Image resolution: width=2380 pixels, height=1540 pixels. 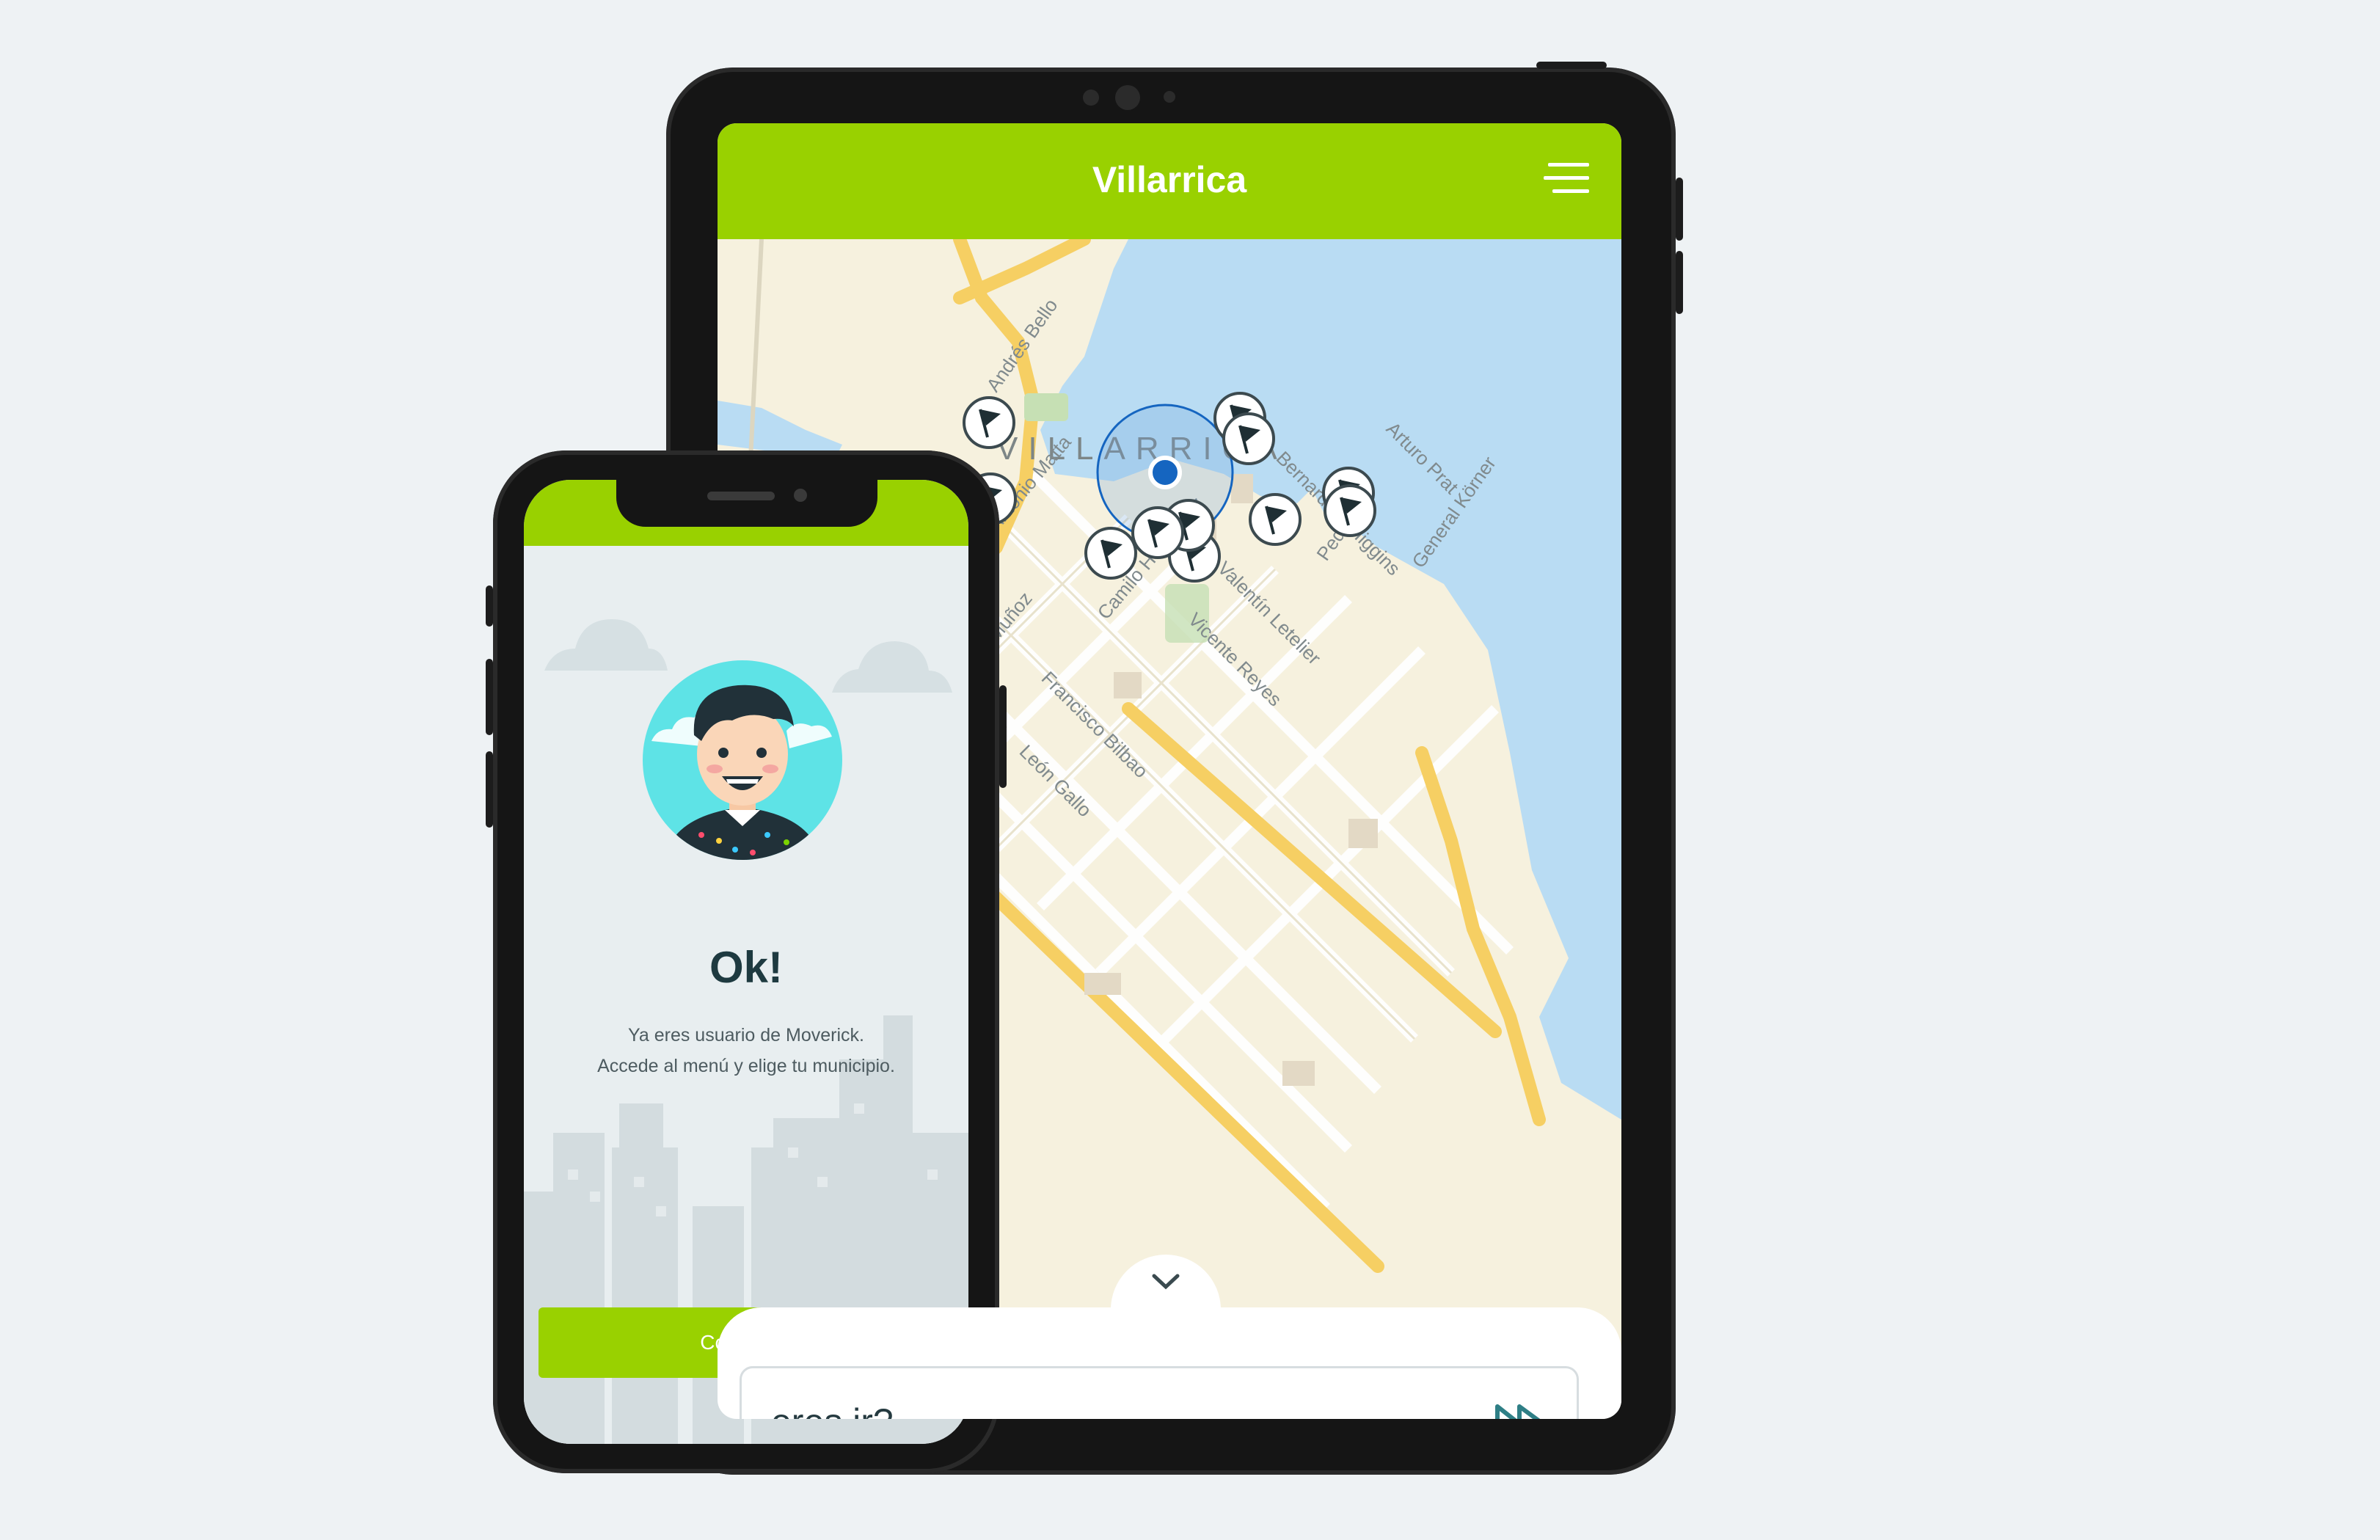 What do you see at coordinates (1165, 472) in the screenshot?
I see `current-location-icon` at bounding box center [1165, 472].